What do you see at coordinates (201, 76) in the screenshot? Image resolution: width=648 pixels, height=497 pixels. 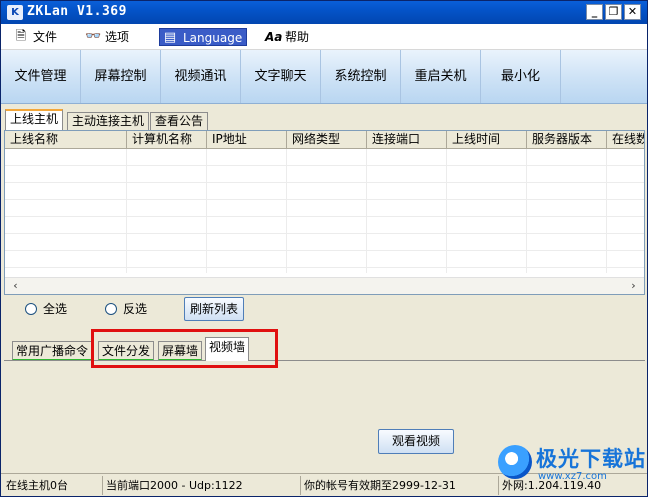 I see `video-call-button: 视频通讯` at bounding box center [201, 76].